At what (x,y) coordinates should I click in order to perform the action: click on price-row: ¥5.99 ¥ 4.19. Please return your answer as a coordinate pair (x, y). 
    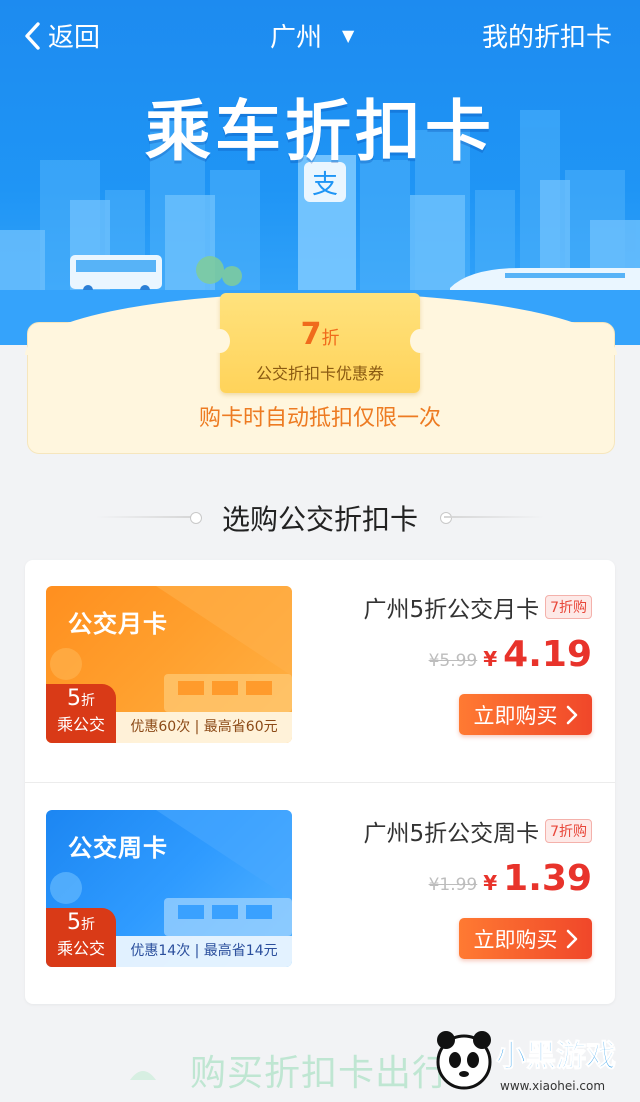
    Looking at the image, I should click on (510, 654).